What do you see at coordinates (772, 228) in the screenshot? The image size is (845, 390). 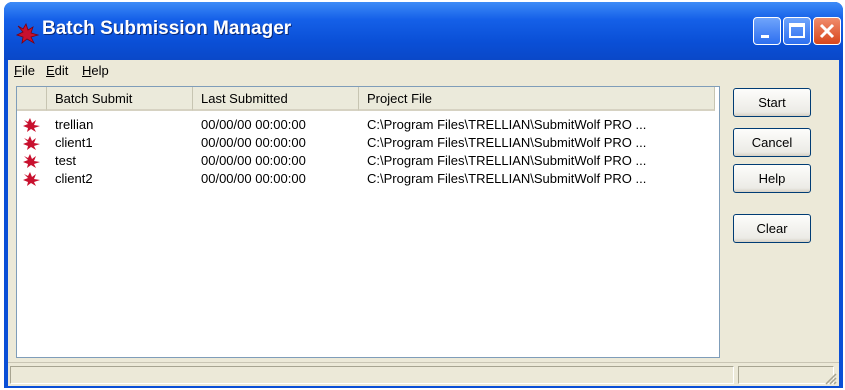 I see `clear-button: Clear` at bounding box center [772, 228].